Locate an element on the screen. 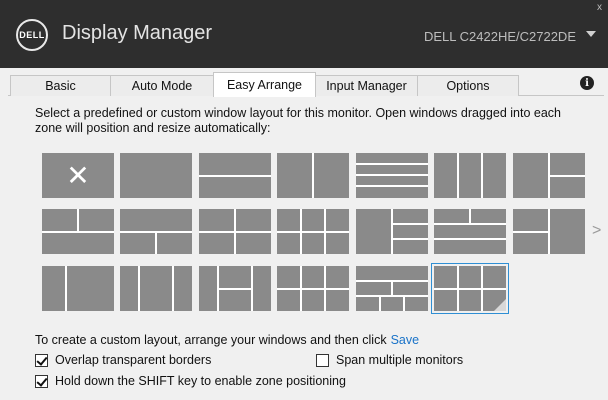  dell-logo: DELL is located at coordinates (32, 35).